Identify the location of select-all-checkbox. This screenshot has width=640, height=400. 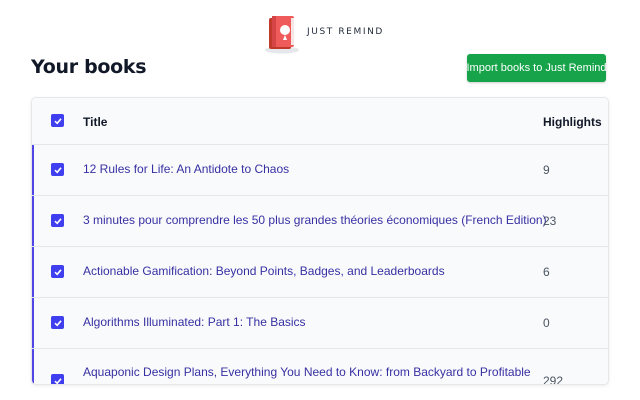
(57, 120).